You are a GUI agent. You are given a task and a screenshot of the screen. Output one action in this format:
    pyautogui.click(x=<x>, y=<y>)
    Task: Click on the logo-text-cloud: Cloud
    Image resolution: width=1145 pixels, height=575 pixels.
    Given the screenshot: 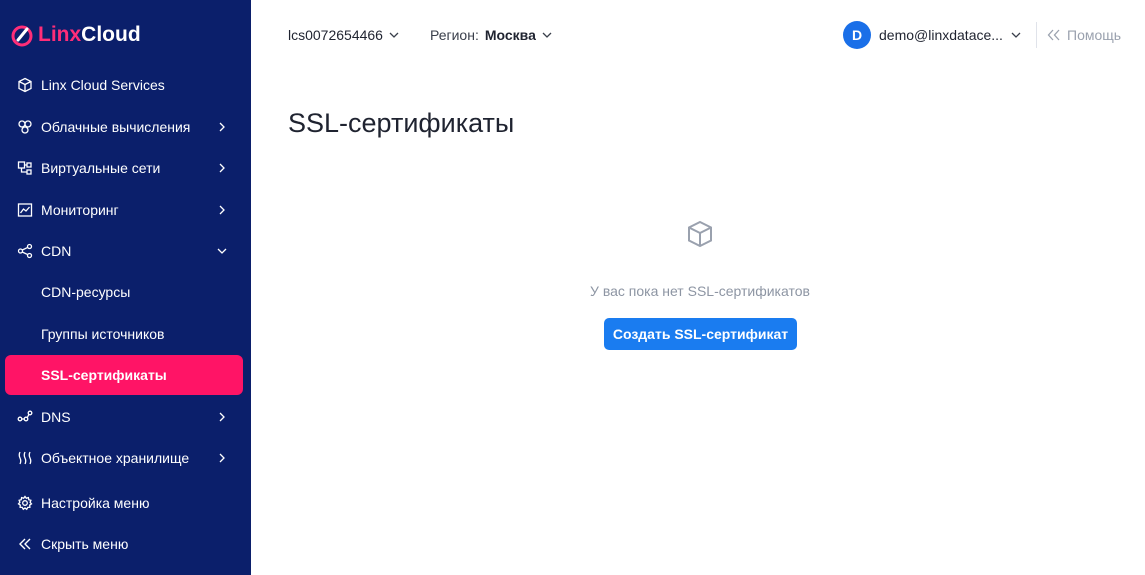 What is the action you would take?
    pyautogui.click(x=111, y=34)
    